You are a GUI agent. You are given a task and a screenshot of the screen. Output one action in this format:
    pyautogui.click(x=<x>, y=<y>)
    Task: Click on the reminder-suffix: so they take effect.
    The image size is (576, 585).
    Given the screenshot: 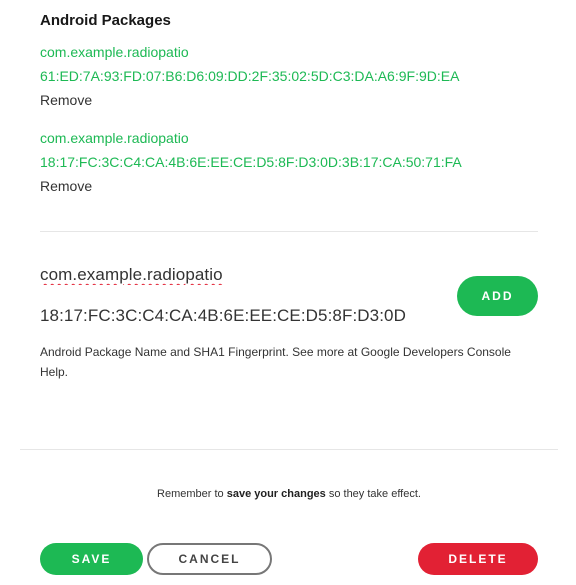 What is the action you would take?
    pyautogui.click(x=373, y=494)
    